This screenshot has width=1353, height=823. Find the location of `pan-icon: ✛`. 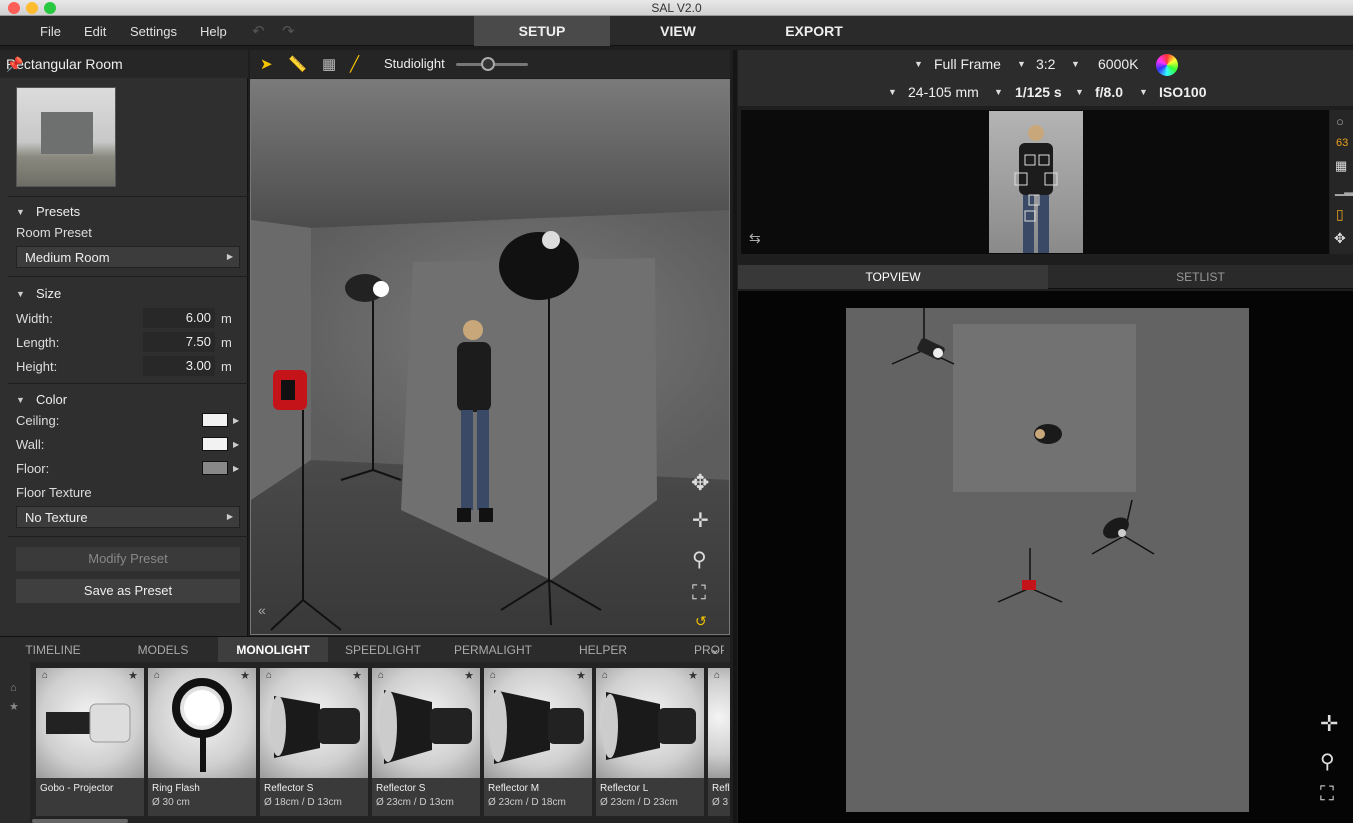

pan-icon: ✛ is located at coordinates (700, 520).